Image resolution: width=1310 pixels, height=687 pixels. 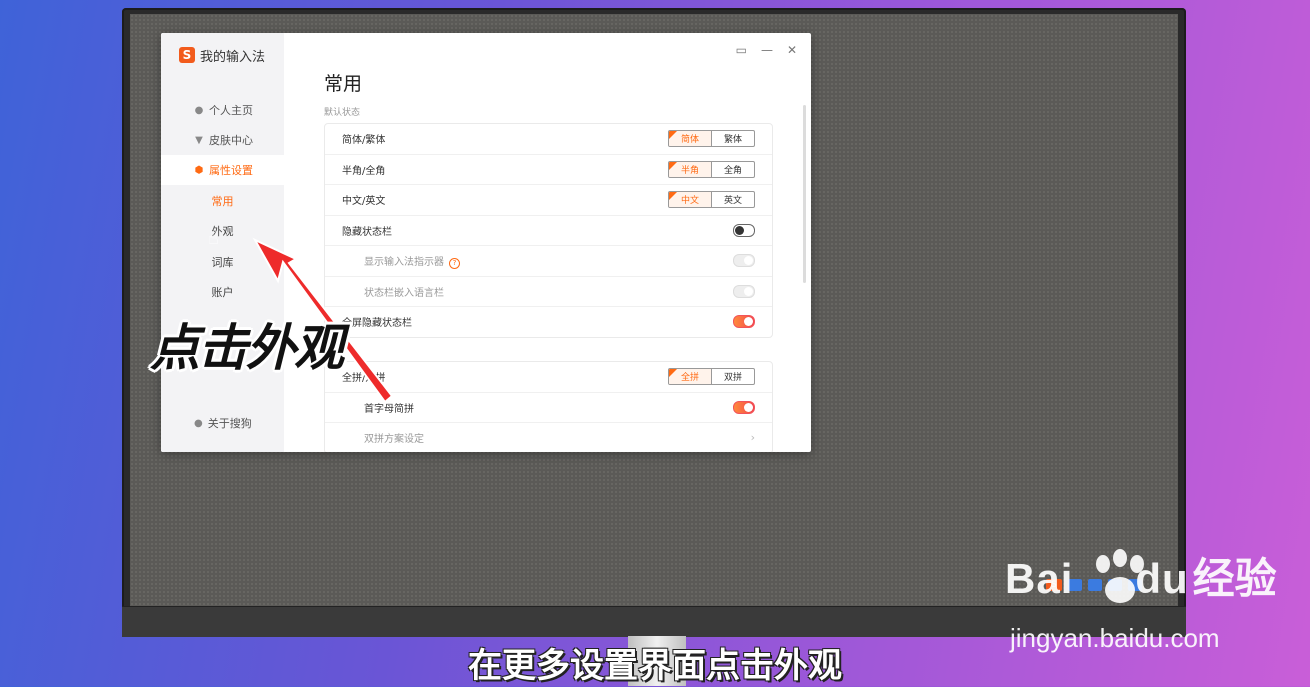 What do you see at coordinates (548, 322) in the screenshot?
I see `setting-row: 全屏隐藏状态栏` at bounding box center [548, 322].